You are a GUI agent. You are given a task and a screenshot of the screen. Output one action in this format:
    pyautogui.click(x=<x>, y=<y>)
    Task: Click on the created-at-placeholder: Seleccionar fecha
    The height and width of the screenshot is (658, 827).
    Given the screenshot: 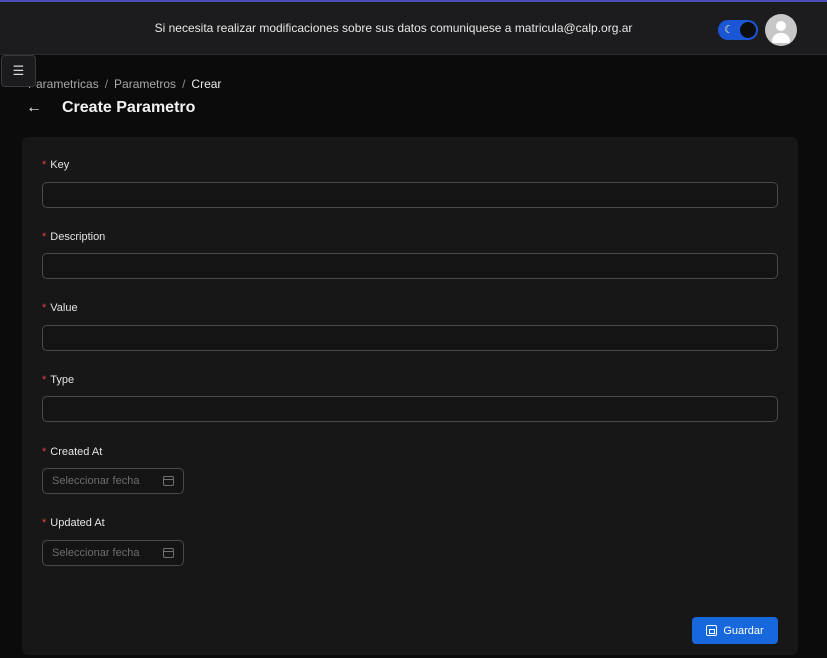 What is the action you would take?
    pyautogui.click(x=96, y=481)
    